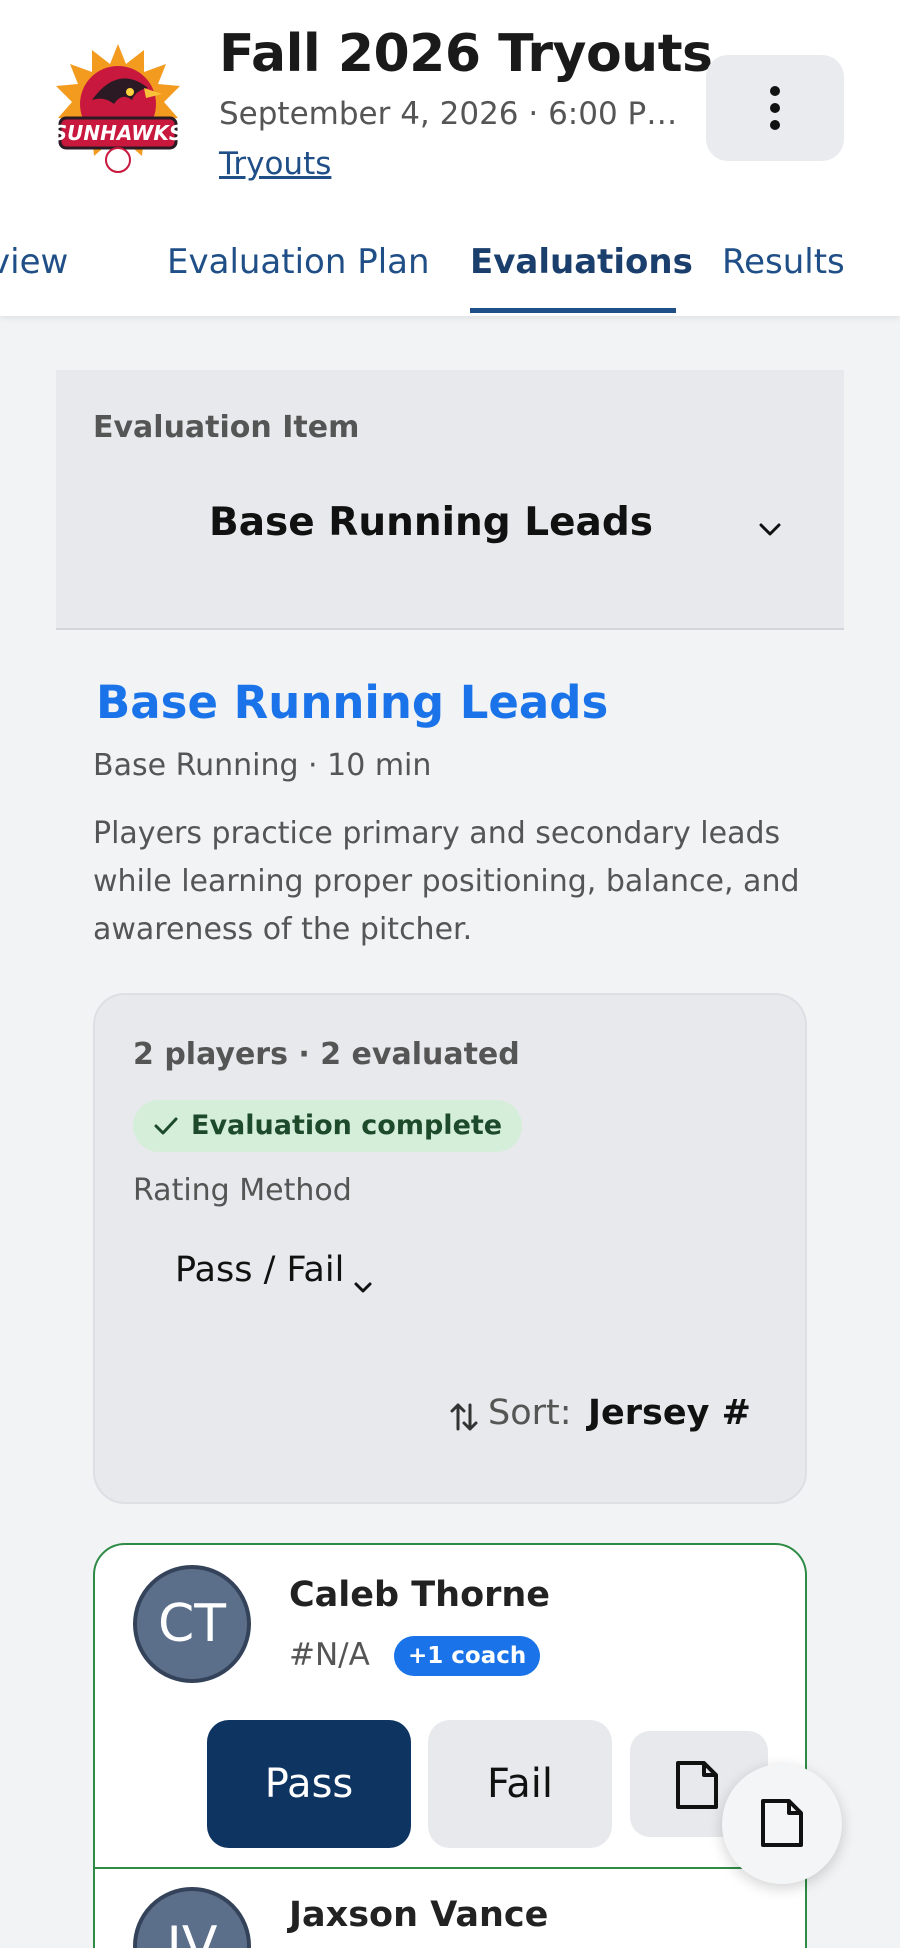 This screenshot has width=900, height=1948. I want to click on item-meta: Base Running · 10 min, so click(262, 765).